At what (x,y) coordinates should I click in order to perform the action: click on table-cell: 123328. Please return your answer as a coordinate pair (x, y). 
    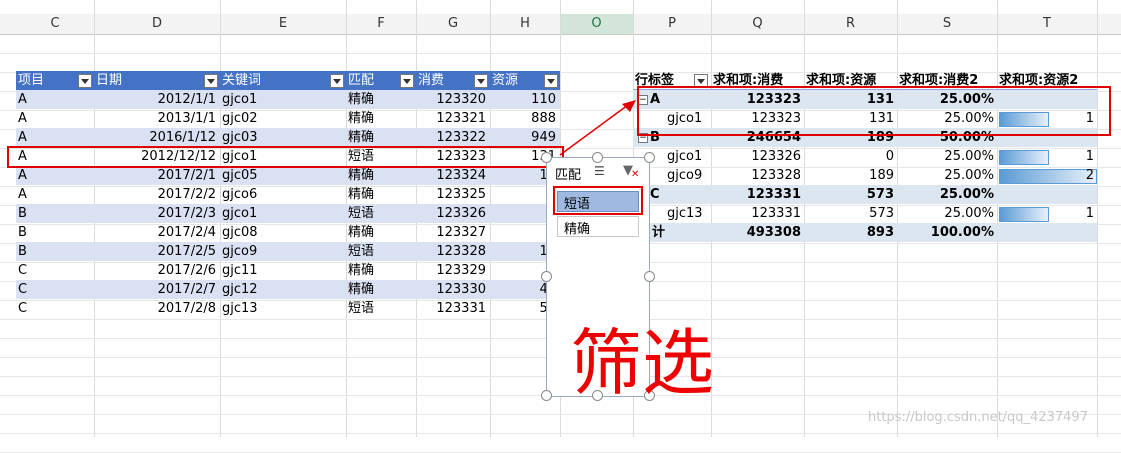
    Looking at the image, I should click on (452, 251).